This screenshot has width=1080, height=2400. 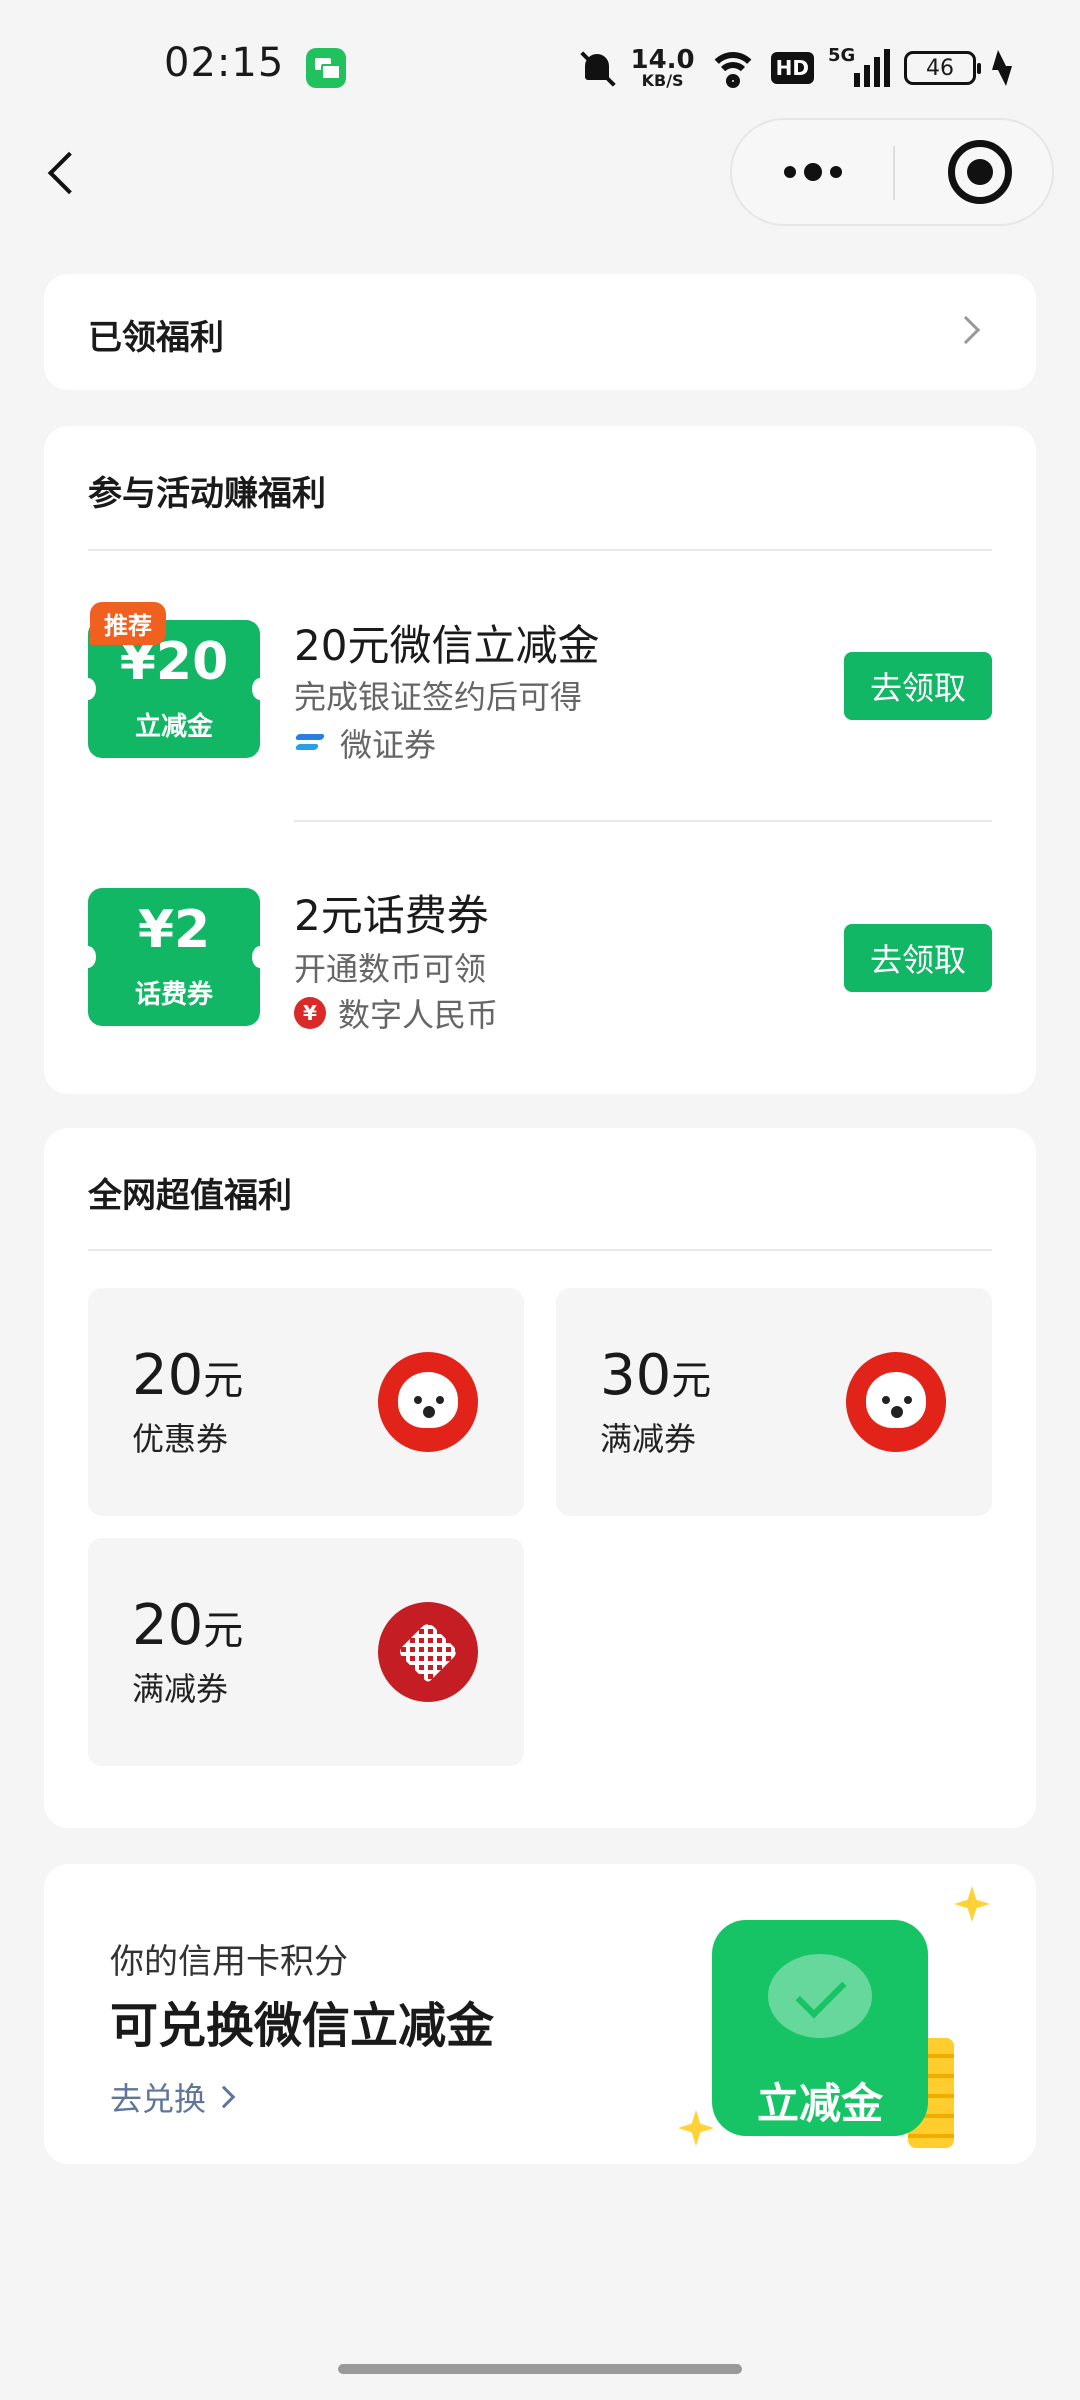 I want to click on promo-illustration: 立减金, so click(x=838, y=2022).